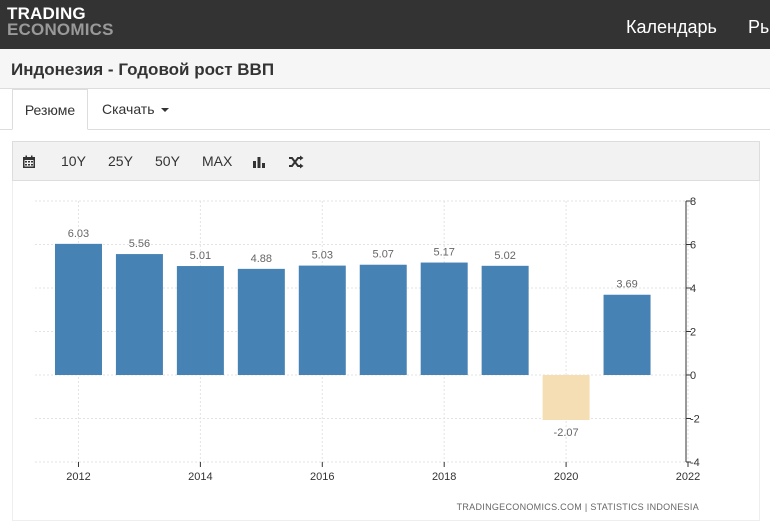 The width and height of the screenshot is (770, 528). I want to click on y-tick-label: 6, so click(693, 246).